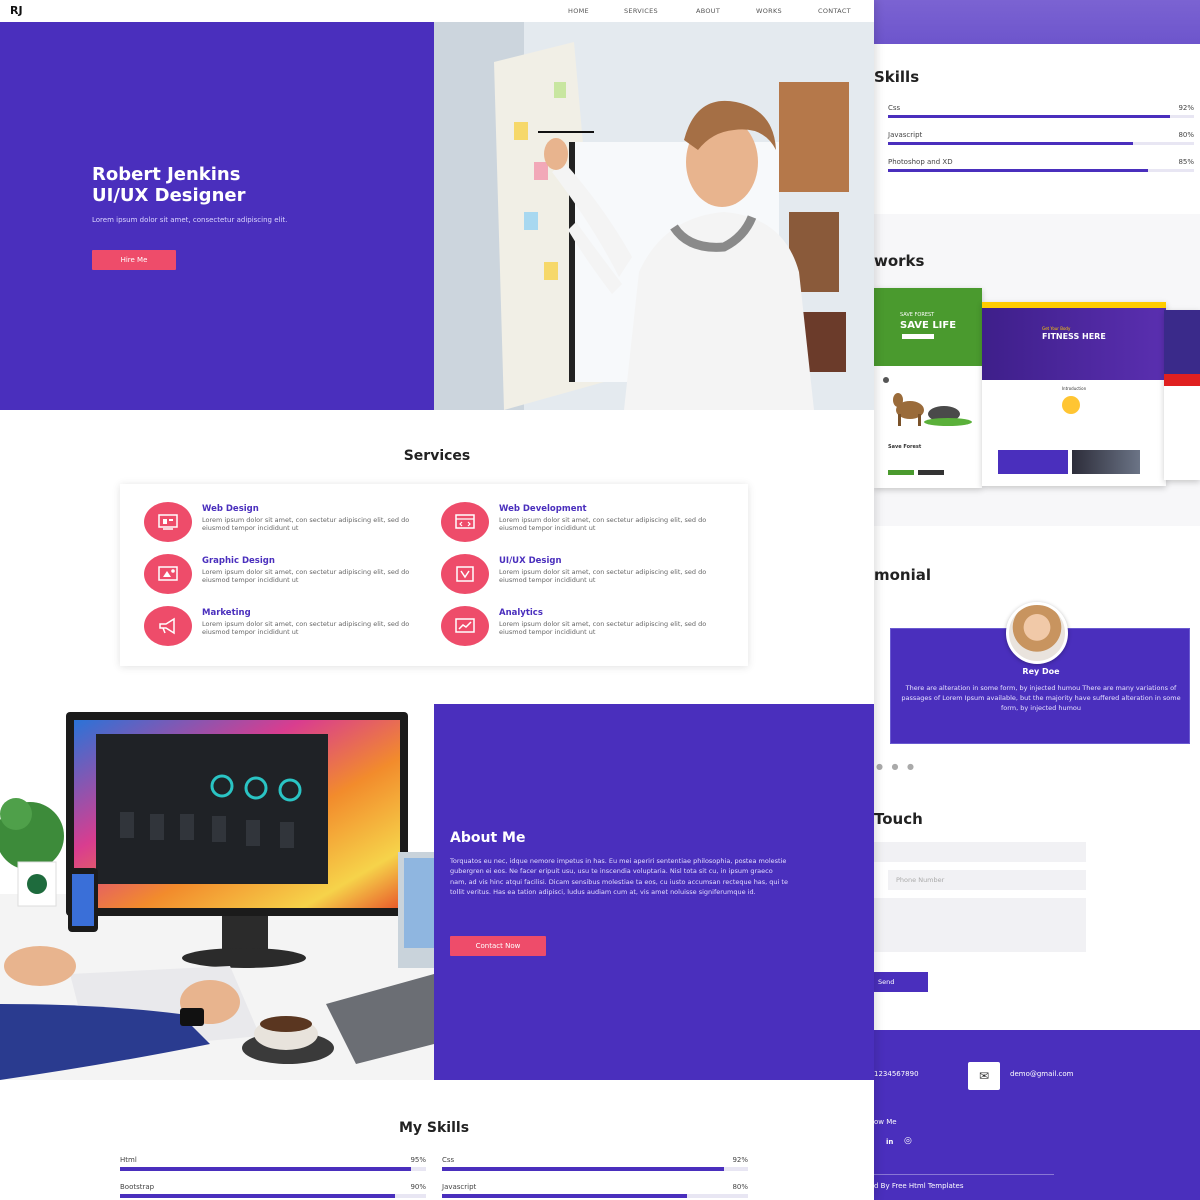 This screenshot has height=1200, width=1200. I want to click on preview-works-title: works, so click(899, 261).